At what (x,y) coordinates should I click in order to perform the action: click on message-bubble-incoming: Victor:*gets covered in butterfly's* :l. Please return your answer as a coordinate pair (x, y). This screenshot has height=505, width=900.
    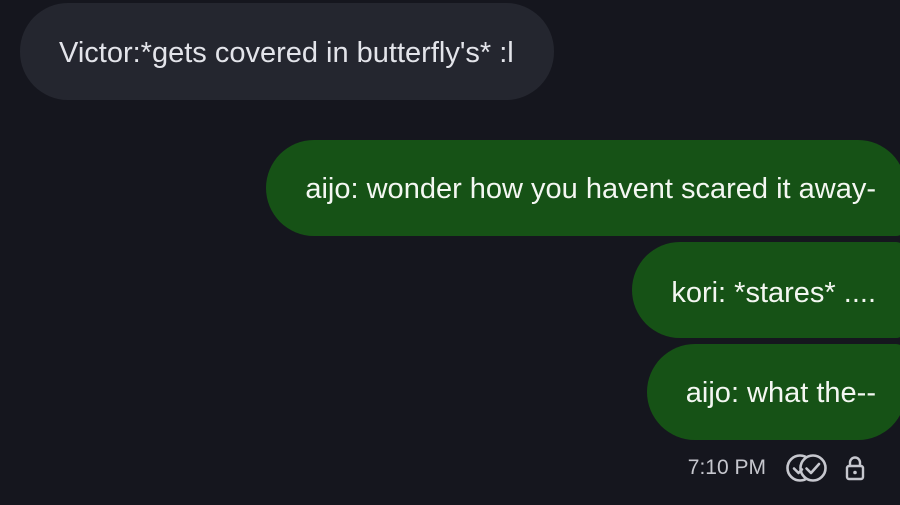
    Looking at the image, I should click on (287, 51).